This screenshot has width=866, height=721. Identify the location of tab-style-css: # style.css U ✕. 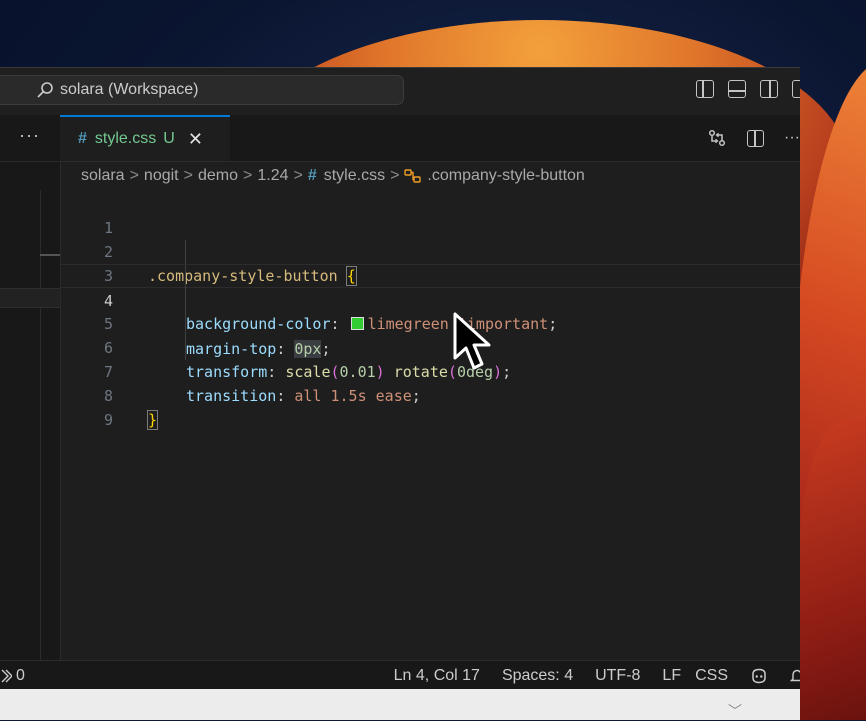
(145, 138).